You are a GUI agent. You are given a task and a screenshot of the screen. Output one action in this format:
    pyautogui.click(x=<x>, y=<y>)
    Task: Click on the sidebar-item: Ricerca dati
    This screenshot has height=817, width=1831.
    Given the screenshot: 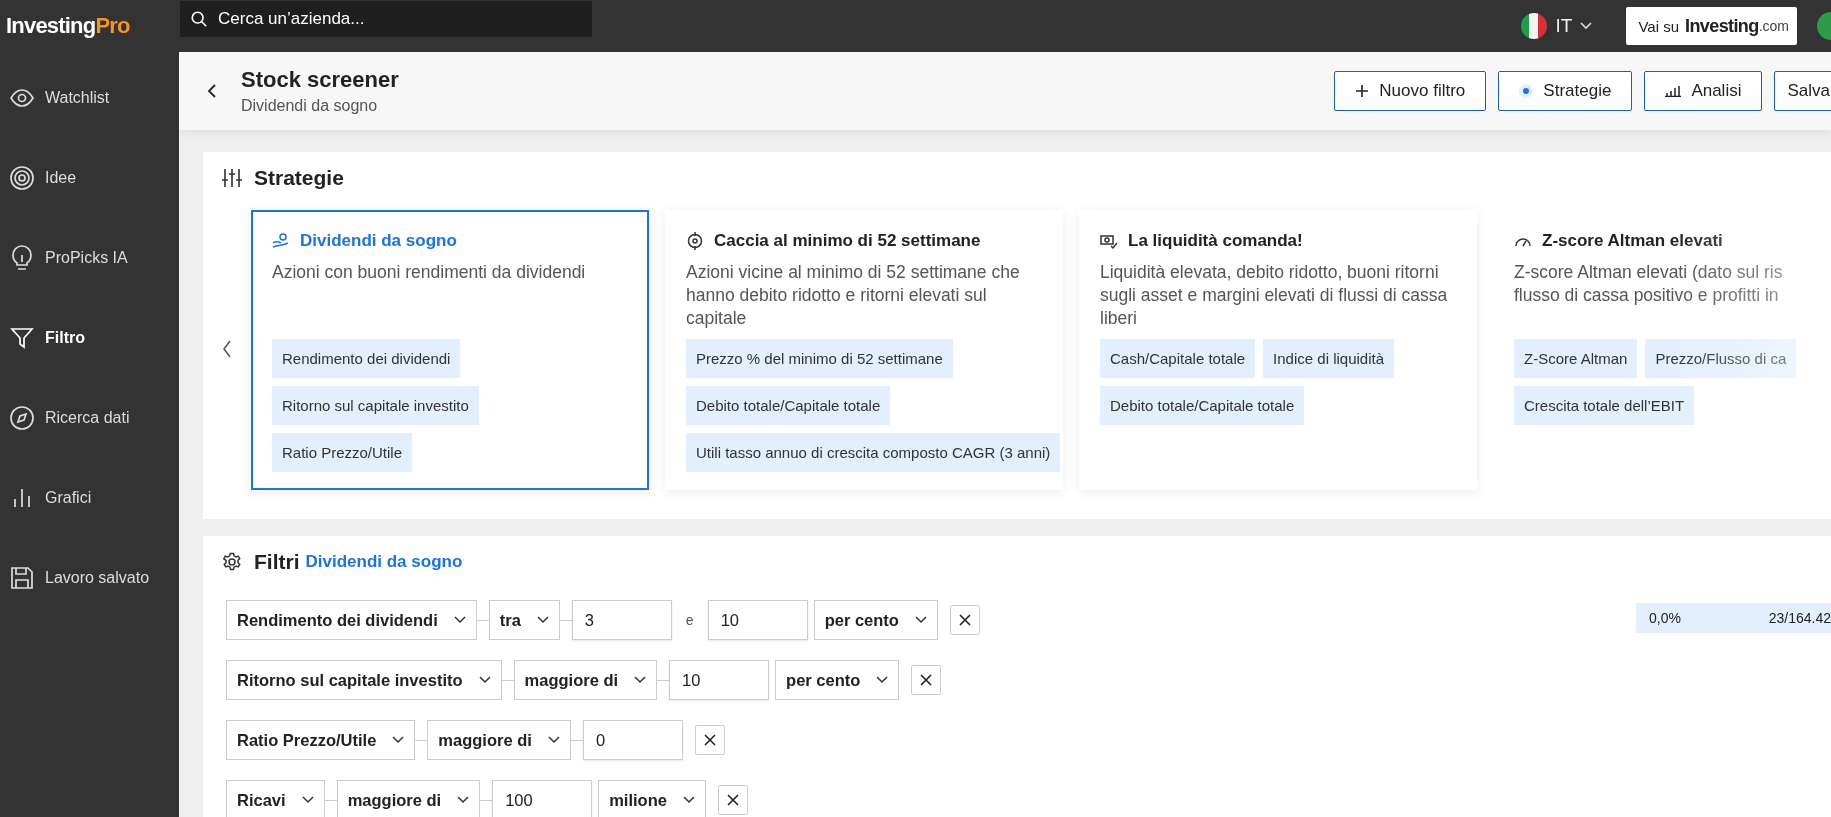 What is the action you would take?
    pyautogui.click(x=89, y=418)
    